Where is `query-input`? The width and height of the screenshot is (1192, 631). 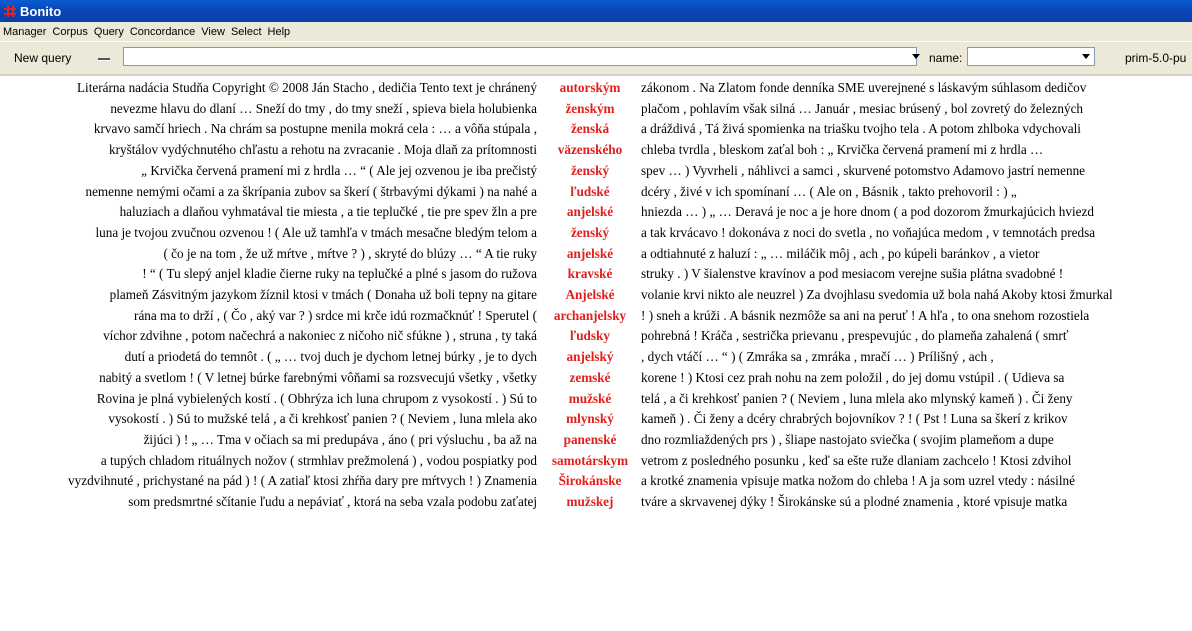 query-input is located at coordinates (520, 56).